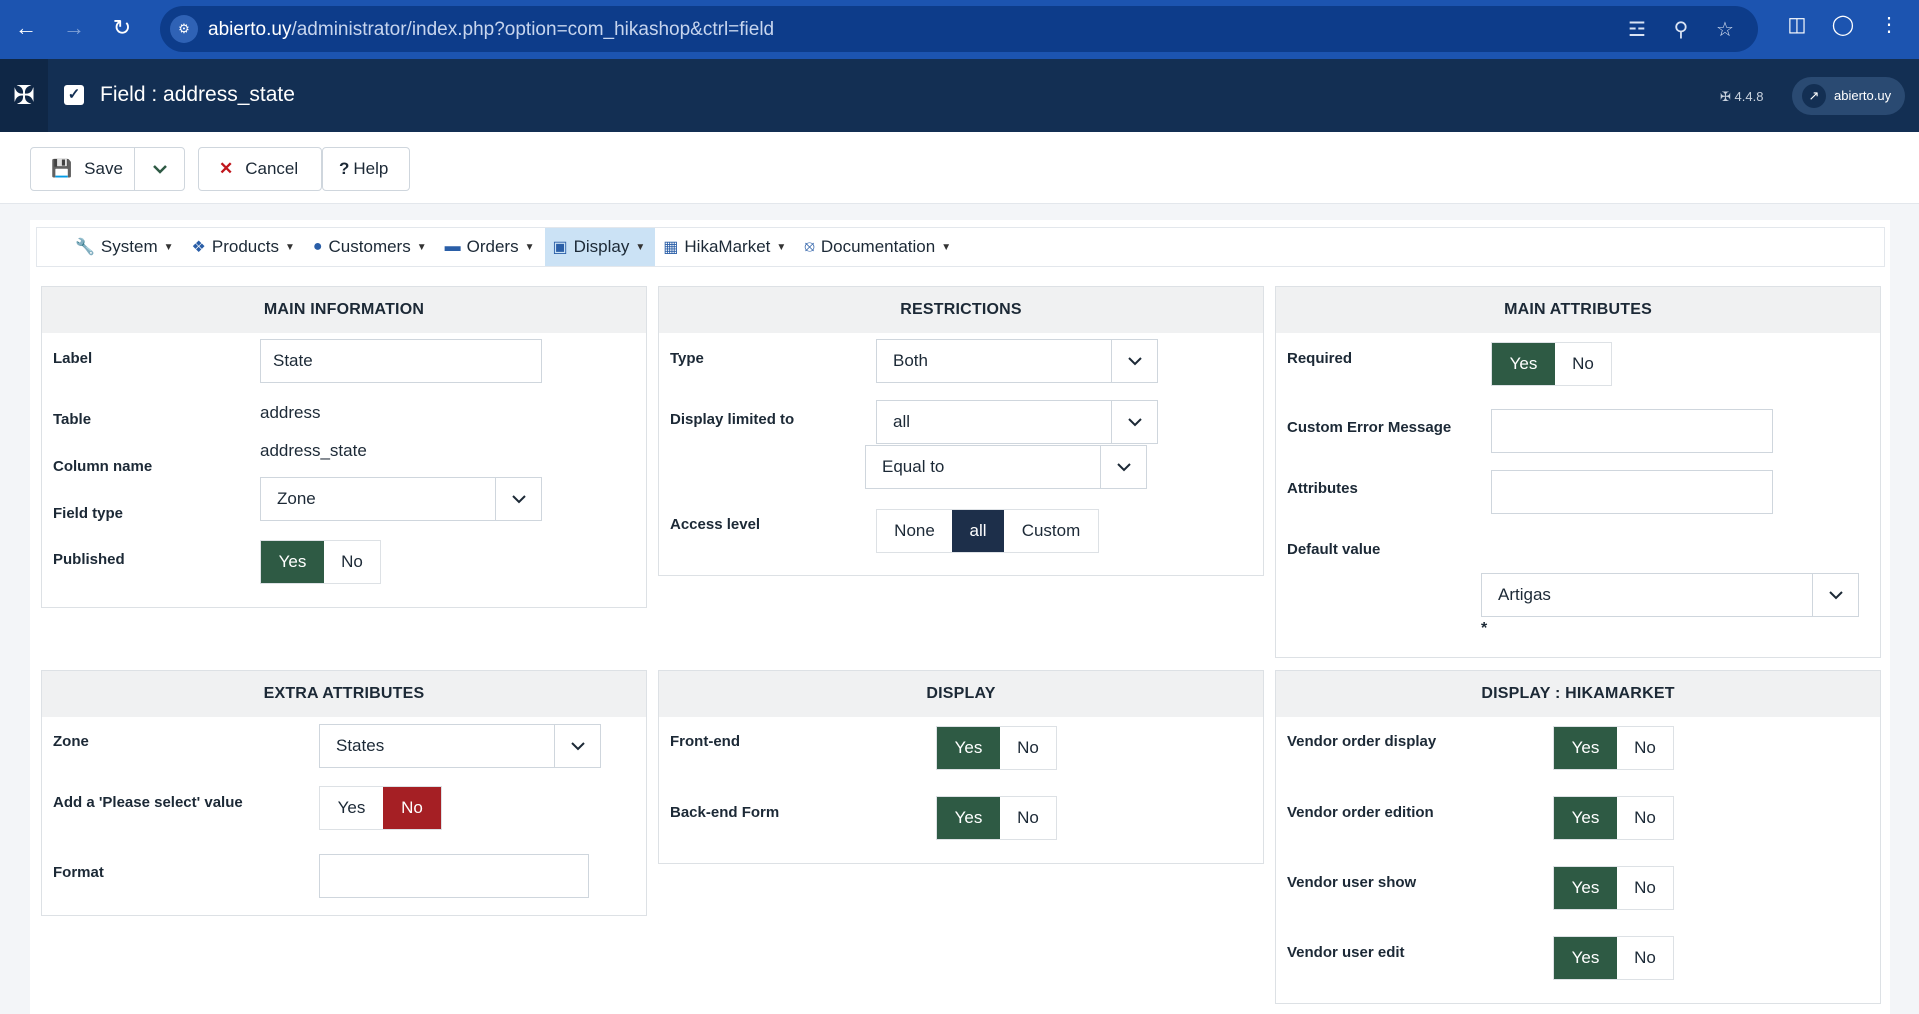 This screenshot has width=1919, height=1014. I want to click on label-input: State, so click(401, 361).